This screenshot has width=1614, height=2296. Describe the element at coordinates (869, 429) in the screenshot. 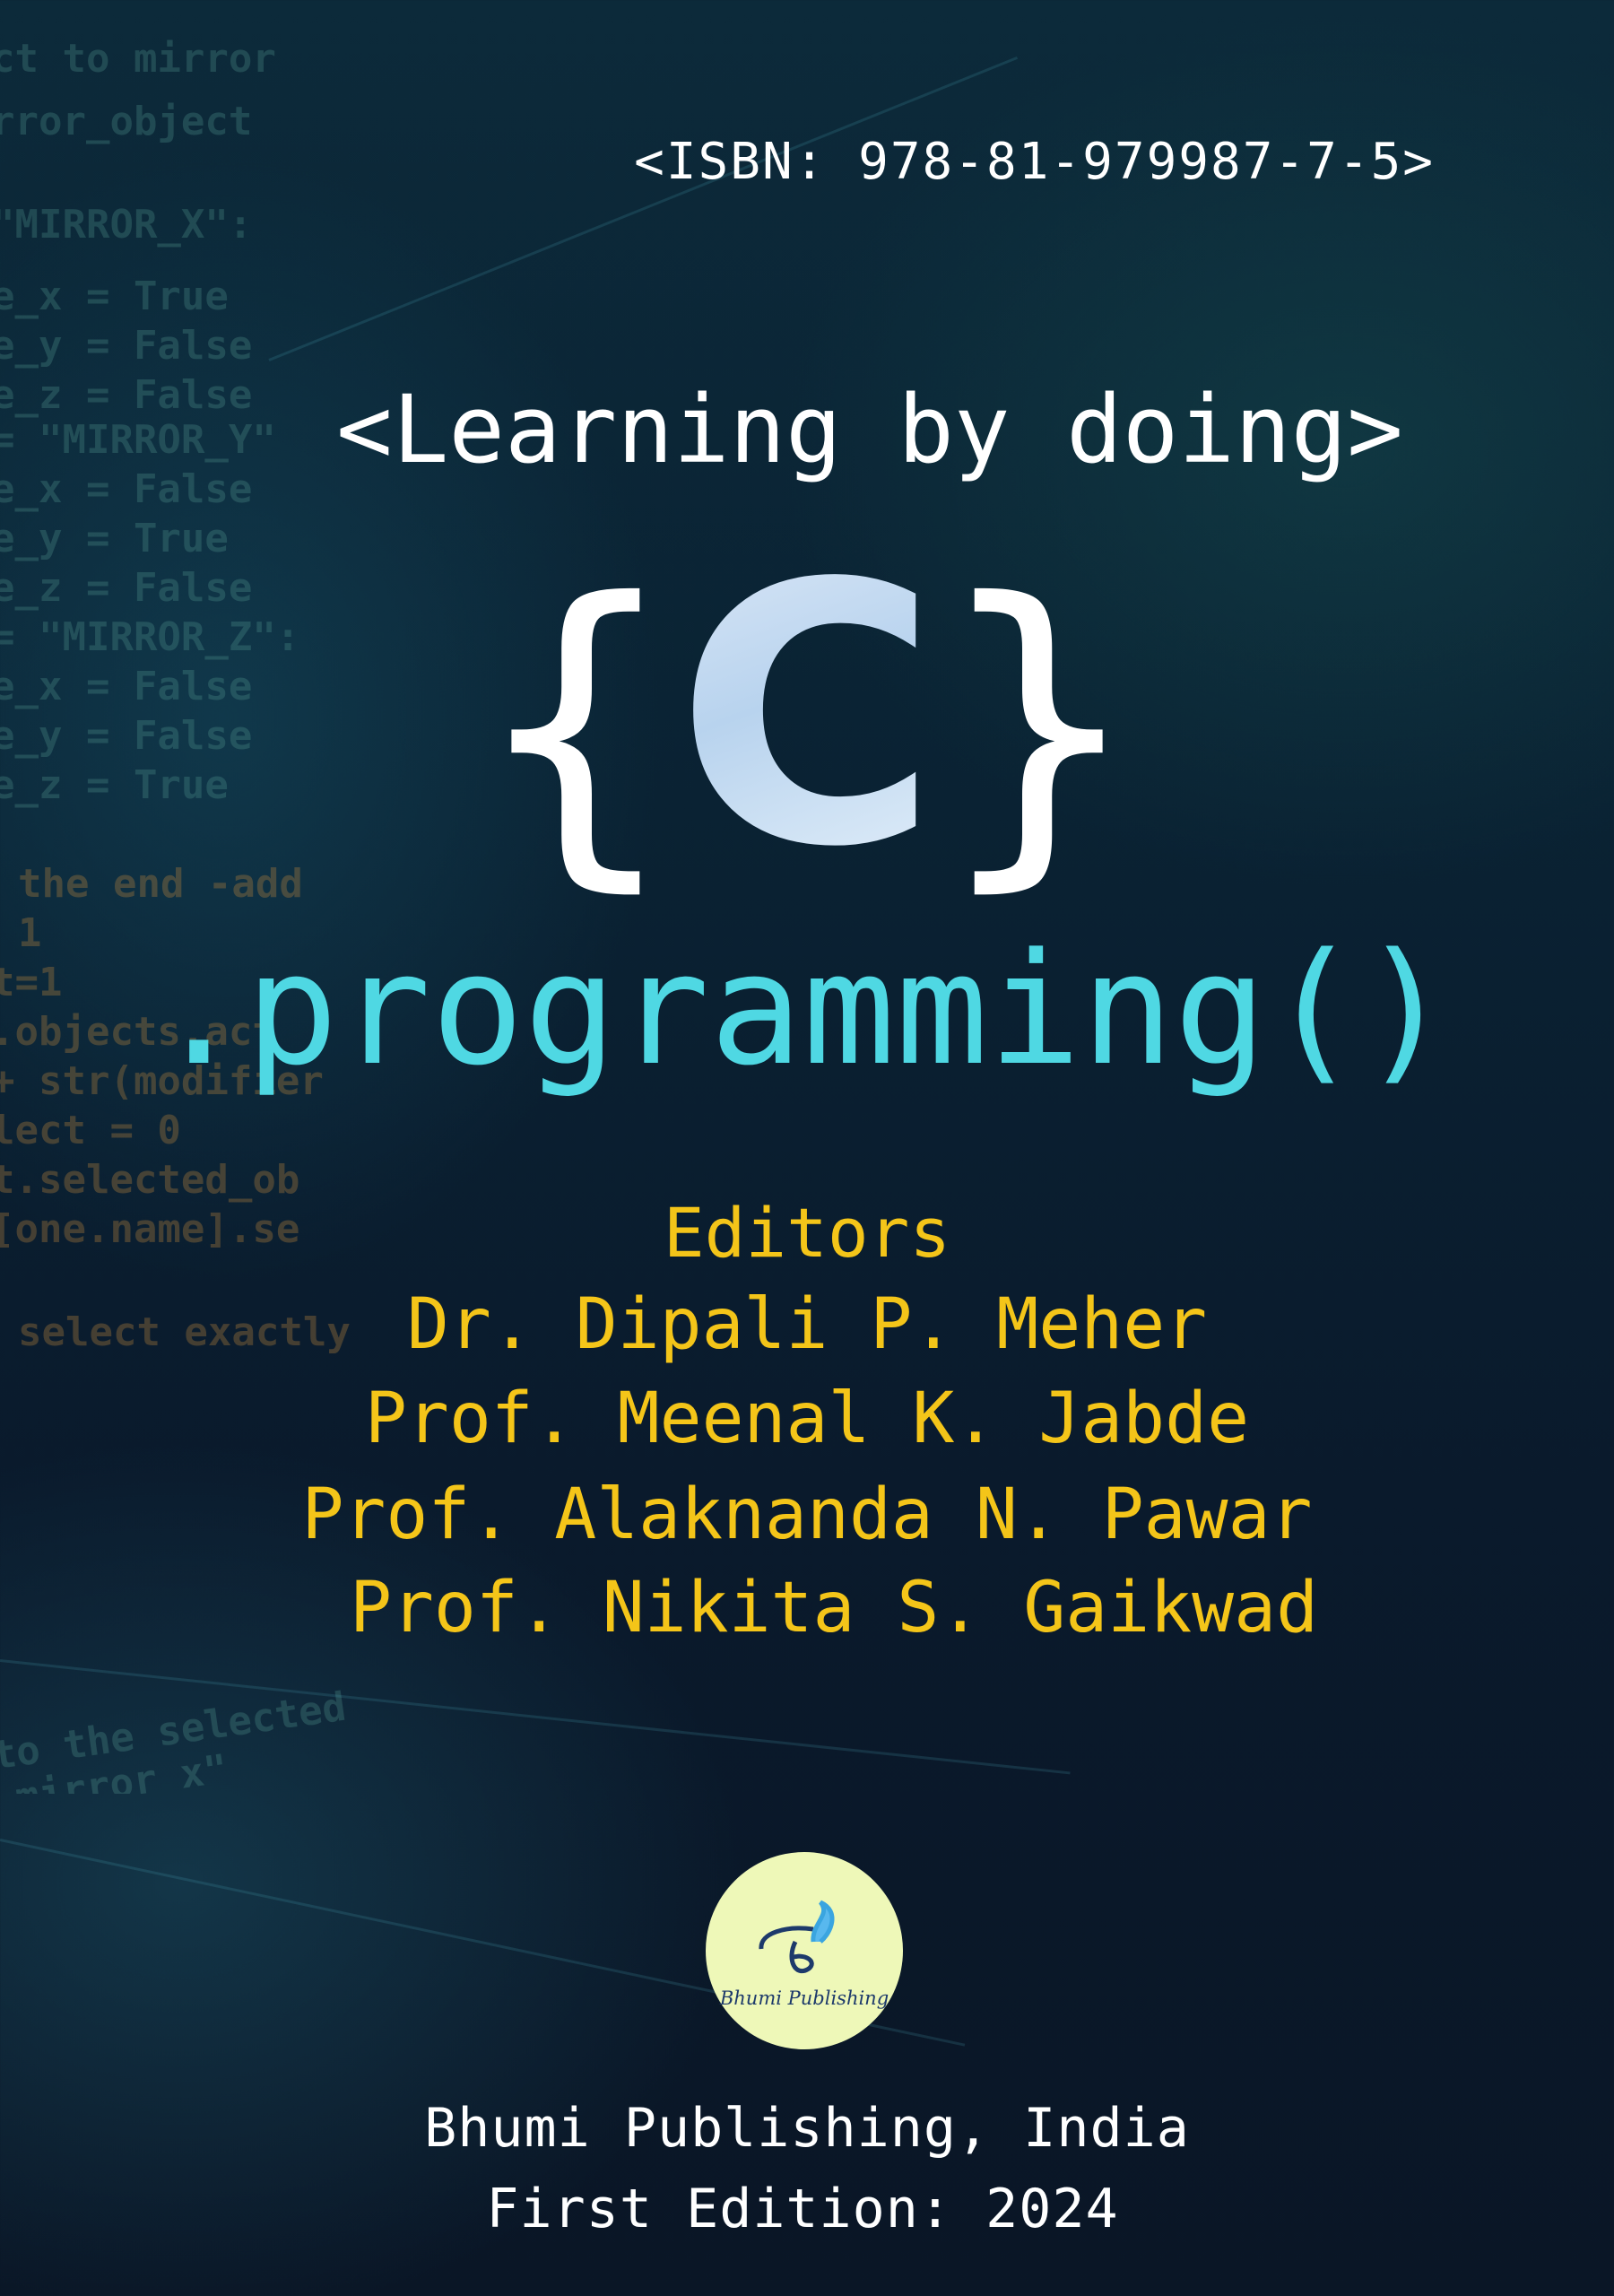

I see `tagline: <Learning by doing>` at that location.